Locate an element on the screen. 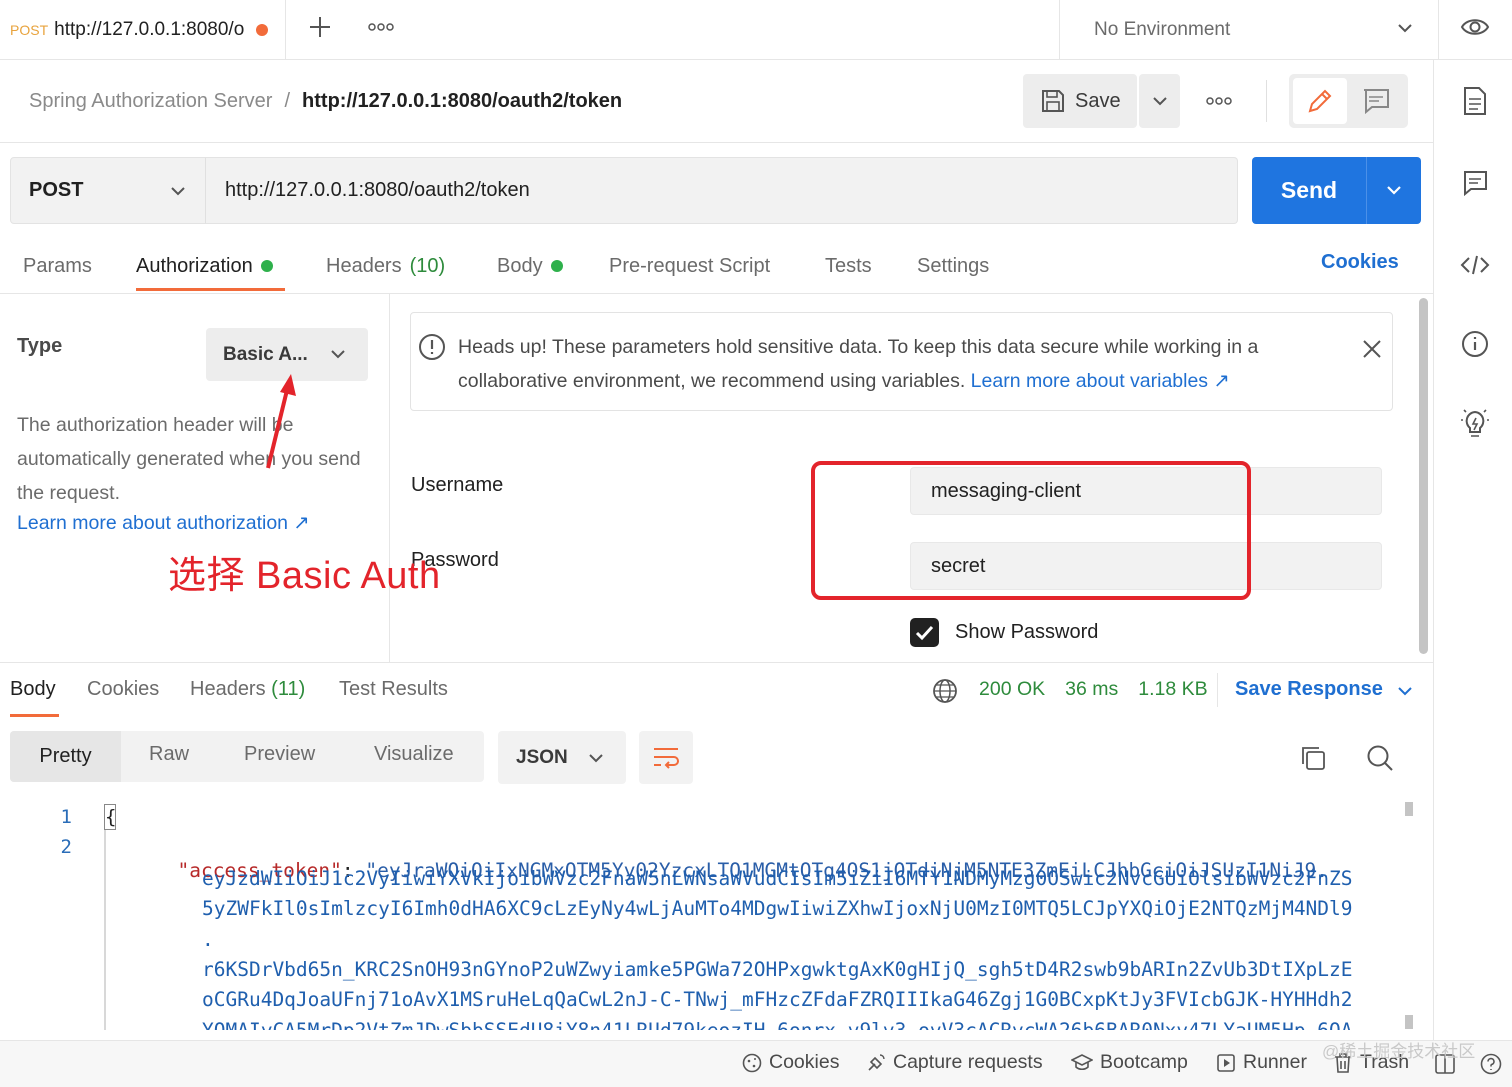  tab-headers-count: (10) is located at coordinates (427, 265).